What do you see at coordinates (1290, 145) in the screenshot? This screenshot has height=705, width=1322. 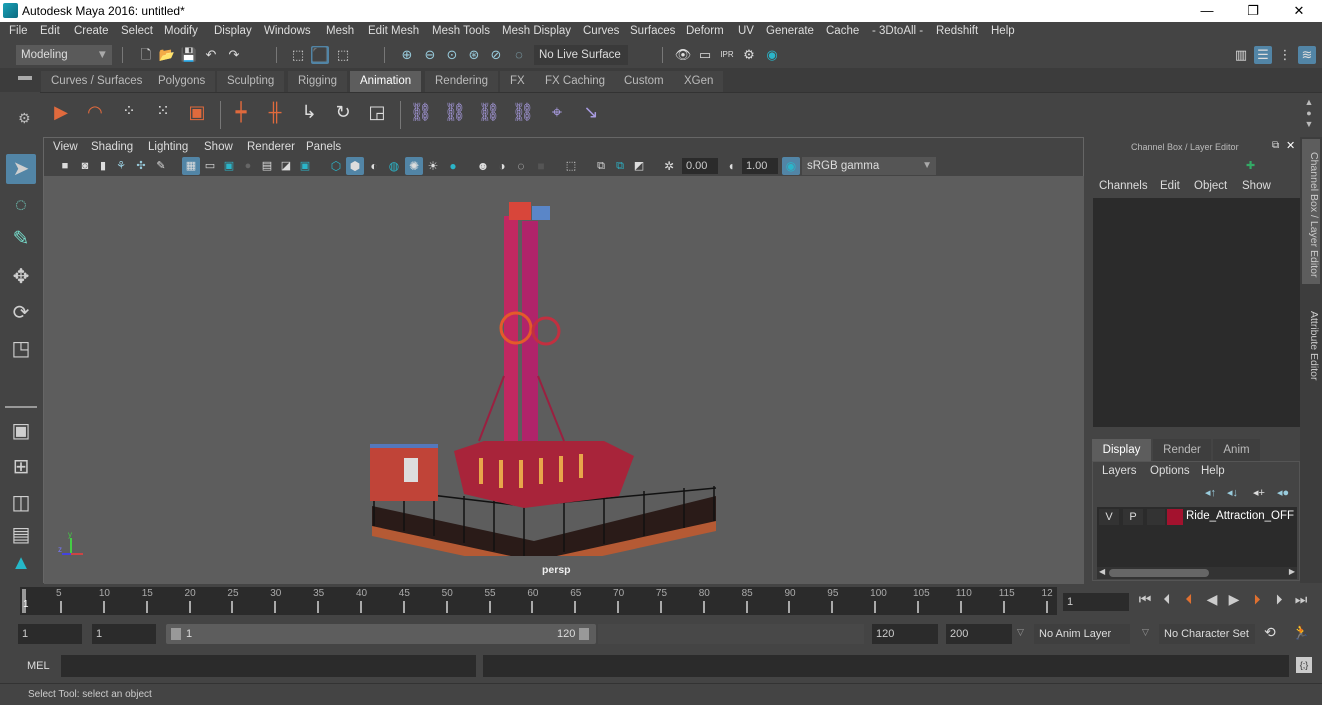 I see `close-panel-icon: ✕` at bounding box center [1290, 145].